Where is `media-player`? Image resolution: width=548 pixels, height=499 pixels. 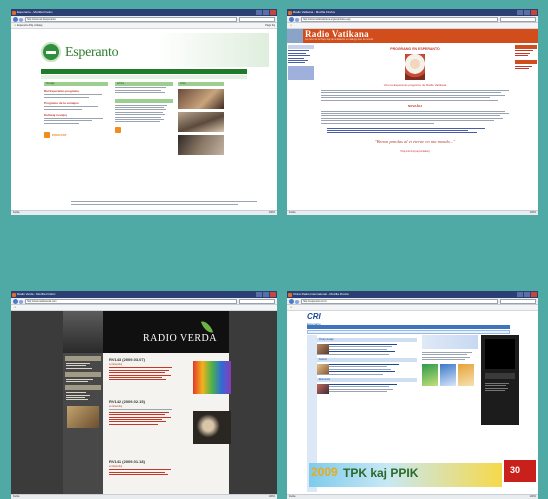 media-player is located at coordinates (500, 380).